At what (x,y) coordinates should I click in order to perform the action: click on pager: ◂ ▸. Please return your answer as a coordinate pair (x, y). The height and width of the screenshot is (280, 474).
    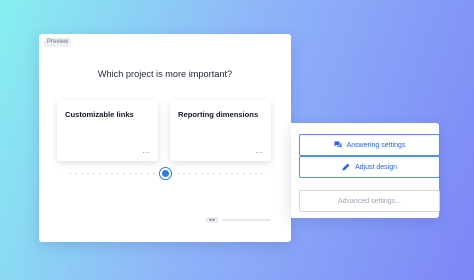
    Looking at the image, I should click on (238, 220).